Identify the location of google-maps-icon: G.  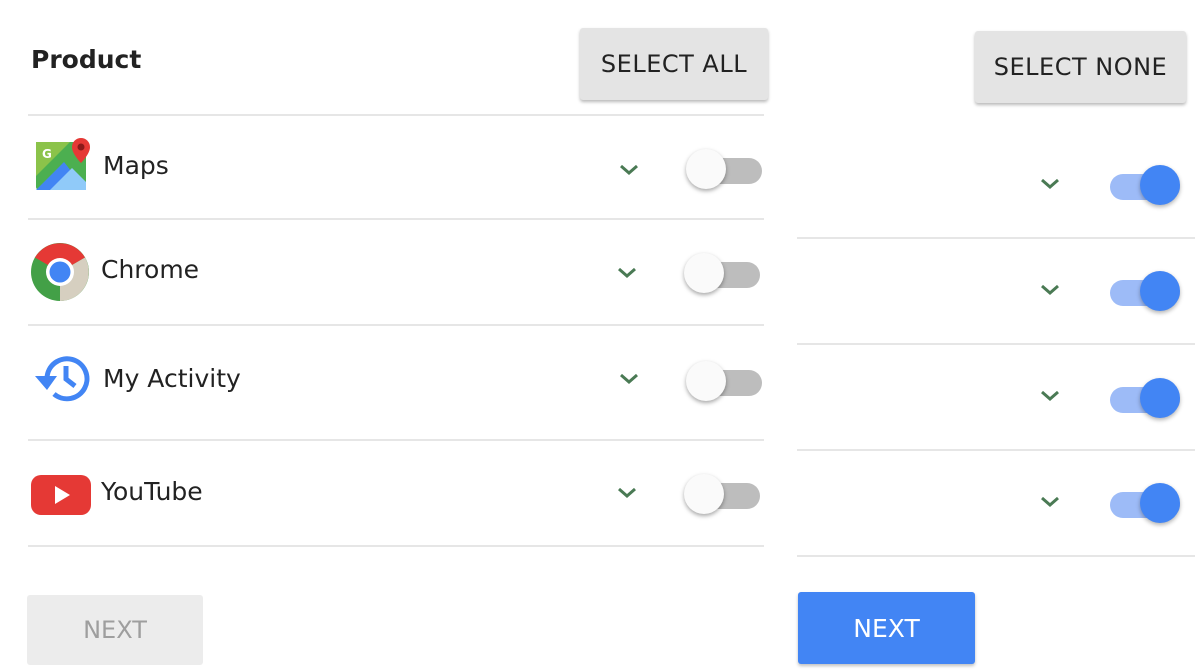
(64, 166).